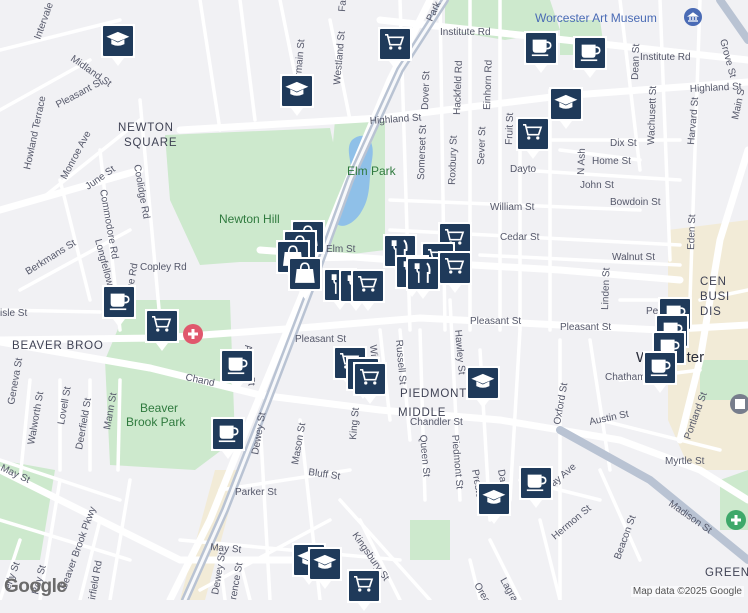  What do you see at coordinates (520, 237) in the screenshot?
I see `street-label: Cedar St` at bounding box center [520, 237].